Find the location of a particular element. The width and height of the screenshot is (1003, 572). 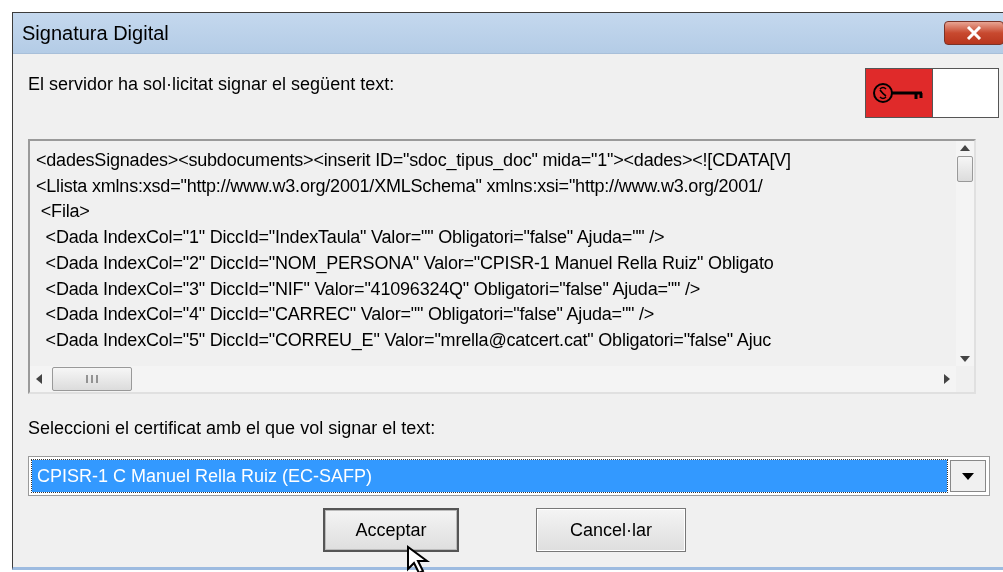

close-icon is located at coordinates (974, 33).